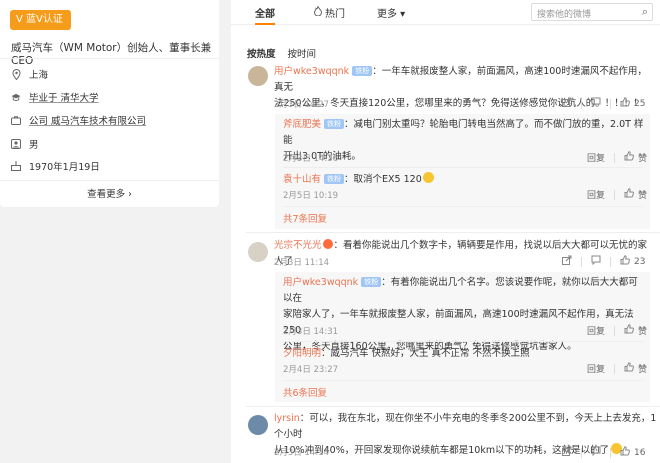  Describe the element at coordinates (428, 177) in the screenshot. I see `grin-emoji-icon` at that location.